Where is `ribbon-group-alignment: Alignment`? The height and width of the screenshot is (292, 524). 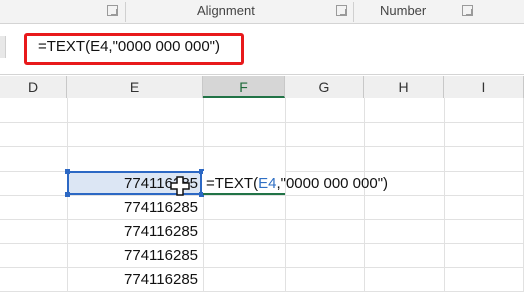
ribbon-group-alignment: Alignment is located at coordinates (226, 10).